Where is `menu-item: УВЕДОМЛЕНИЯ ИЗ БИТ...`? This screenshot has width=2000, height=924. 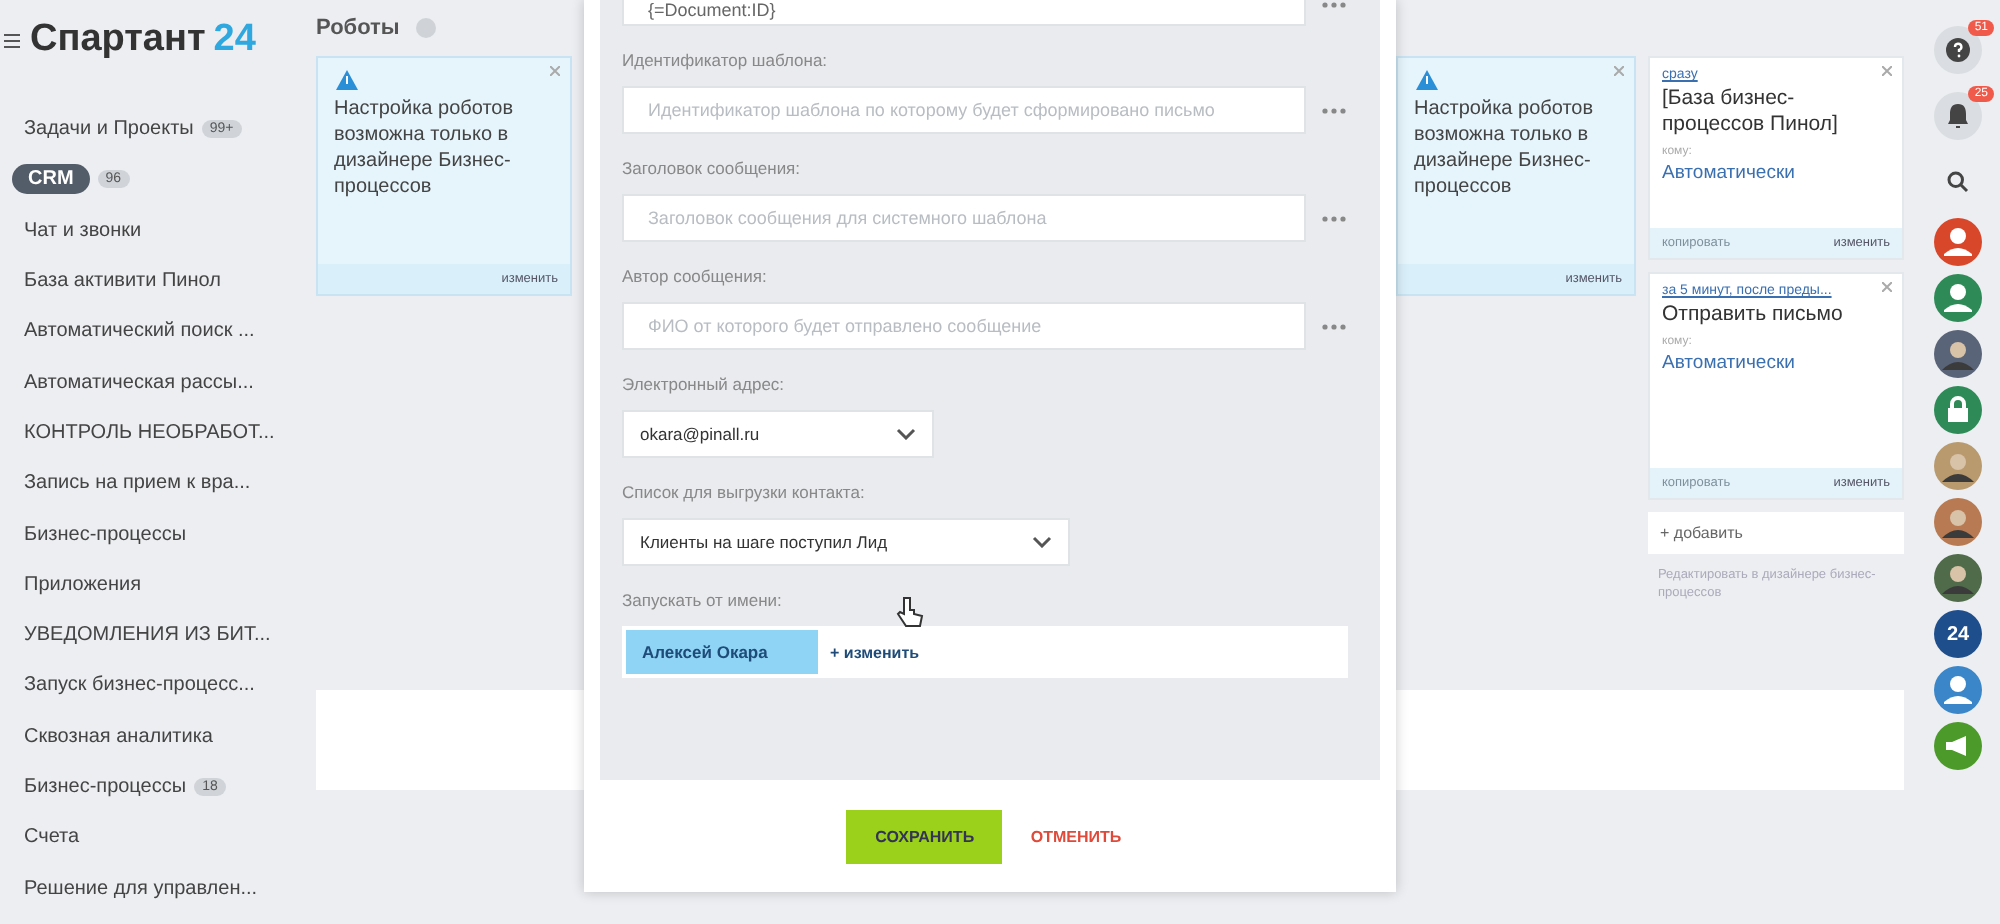 menu-item: УВЕДОМЛЕНИЯ ИЗ БИТ... is located at coordinates (147, 635).